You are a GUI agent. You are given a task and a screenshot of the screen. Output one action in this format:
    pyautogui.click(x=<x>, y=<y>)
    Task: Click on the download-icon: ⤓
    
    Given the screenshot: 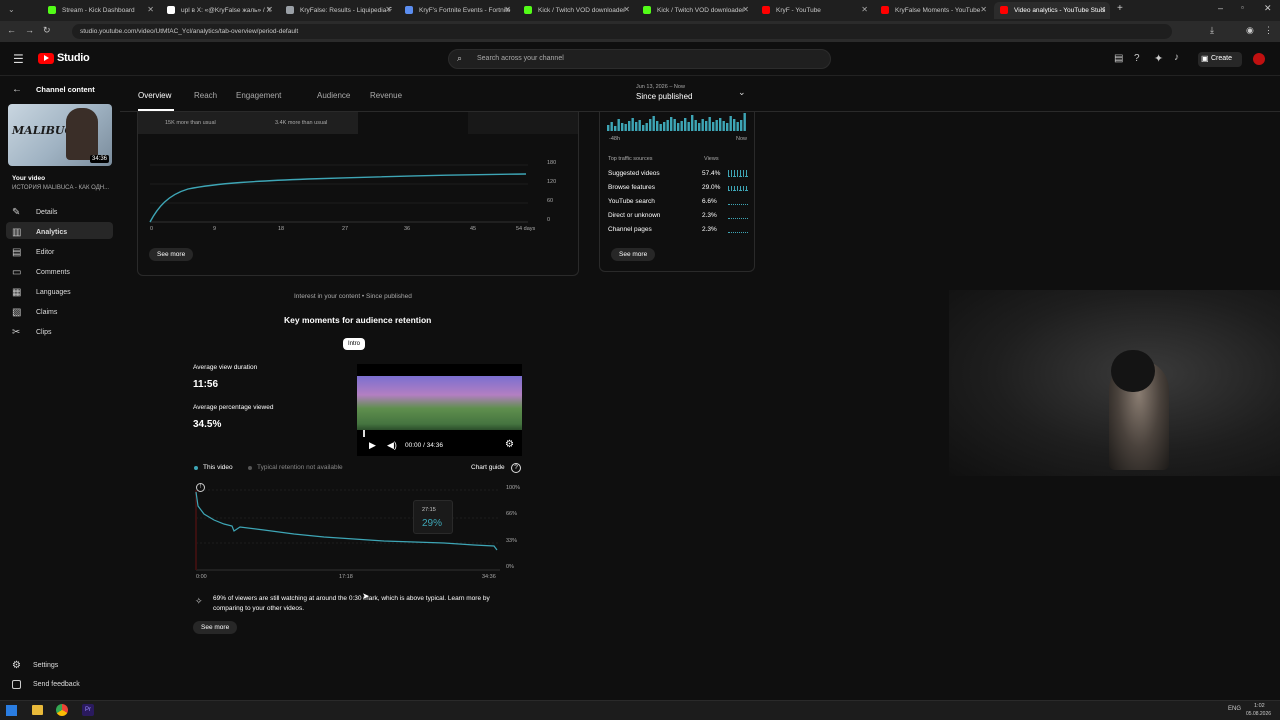 What is the action you would take?
    pyautogui.click(x=1212, y=30)
    